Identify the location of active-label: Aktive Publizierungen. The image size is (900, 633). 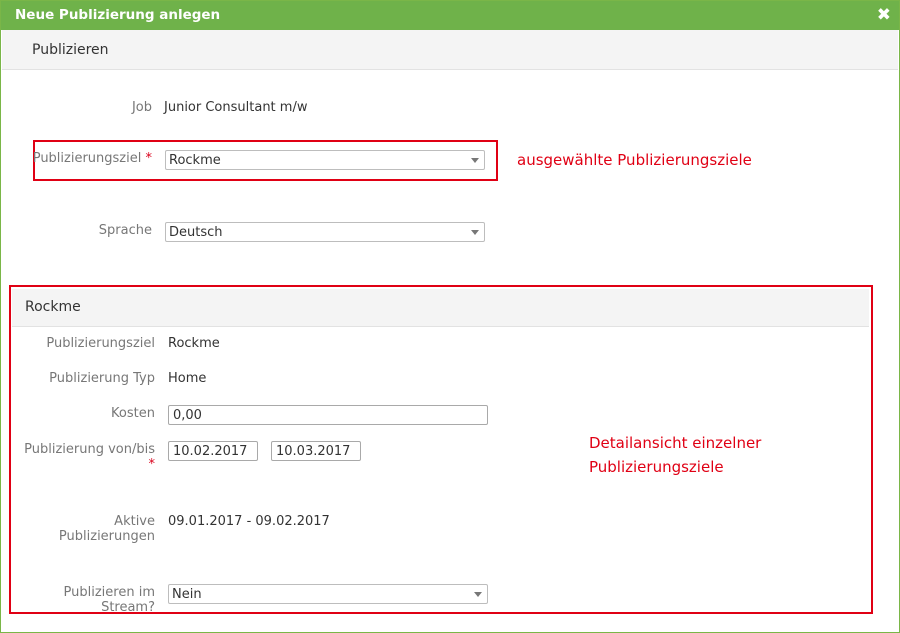
(106, 529).